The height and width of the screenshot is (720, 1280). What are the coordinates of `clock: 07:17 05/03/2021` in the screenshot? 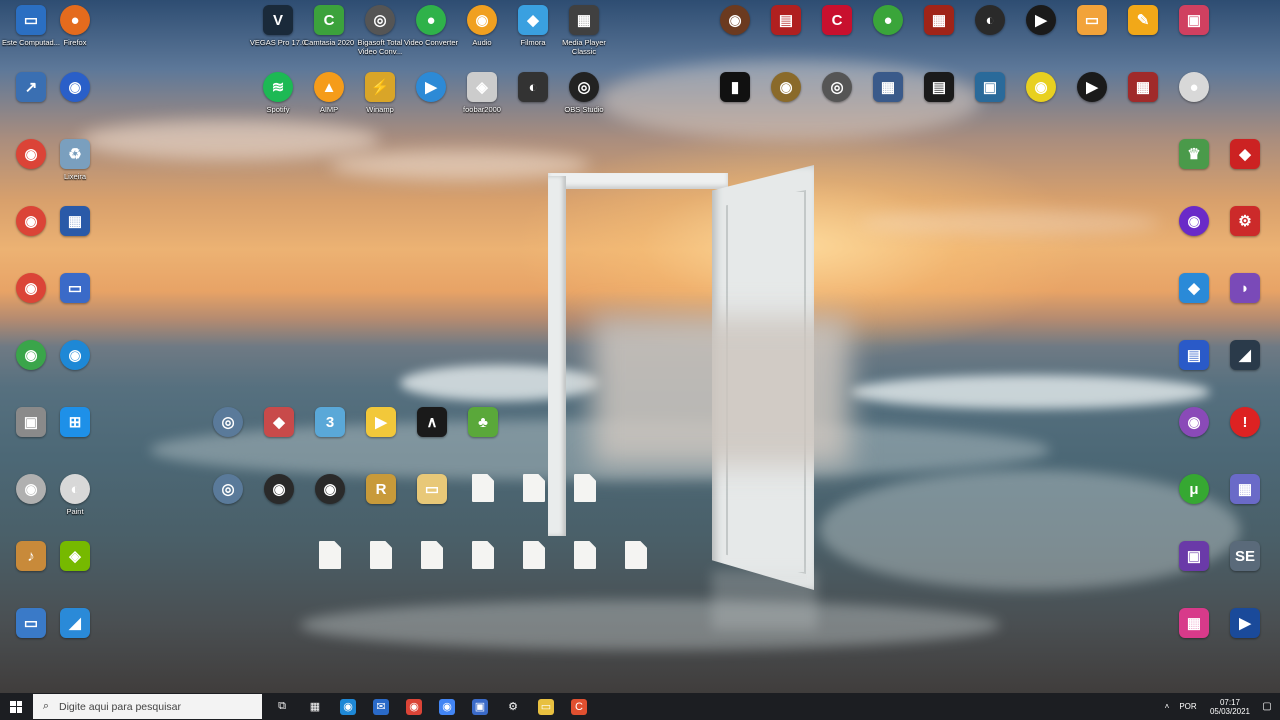 It's located at (1230, 707).